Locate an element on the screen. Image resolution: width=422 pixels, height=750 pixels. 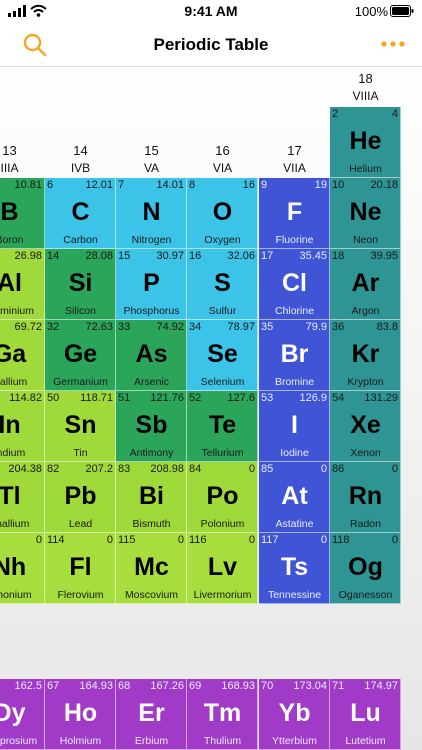
element-cell-antimony: 51 121.76 Sb Antimony is located at coordinates (151, 426).